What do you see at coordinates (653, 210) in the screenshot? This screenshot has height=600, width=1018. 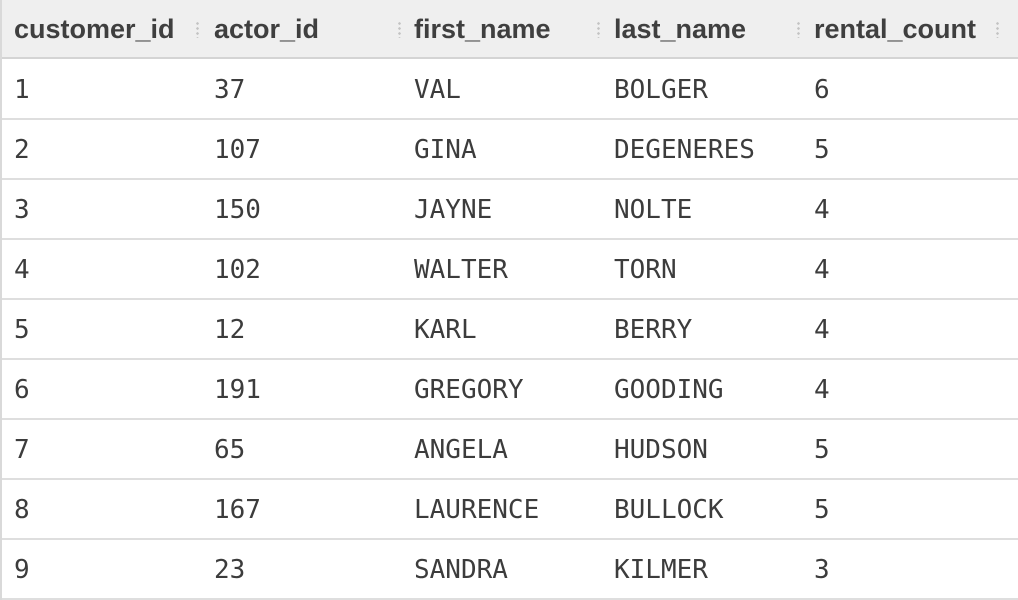 I see `cell-last-name: NOLTE` at bounding box center [653, 210].